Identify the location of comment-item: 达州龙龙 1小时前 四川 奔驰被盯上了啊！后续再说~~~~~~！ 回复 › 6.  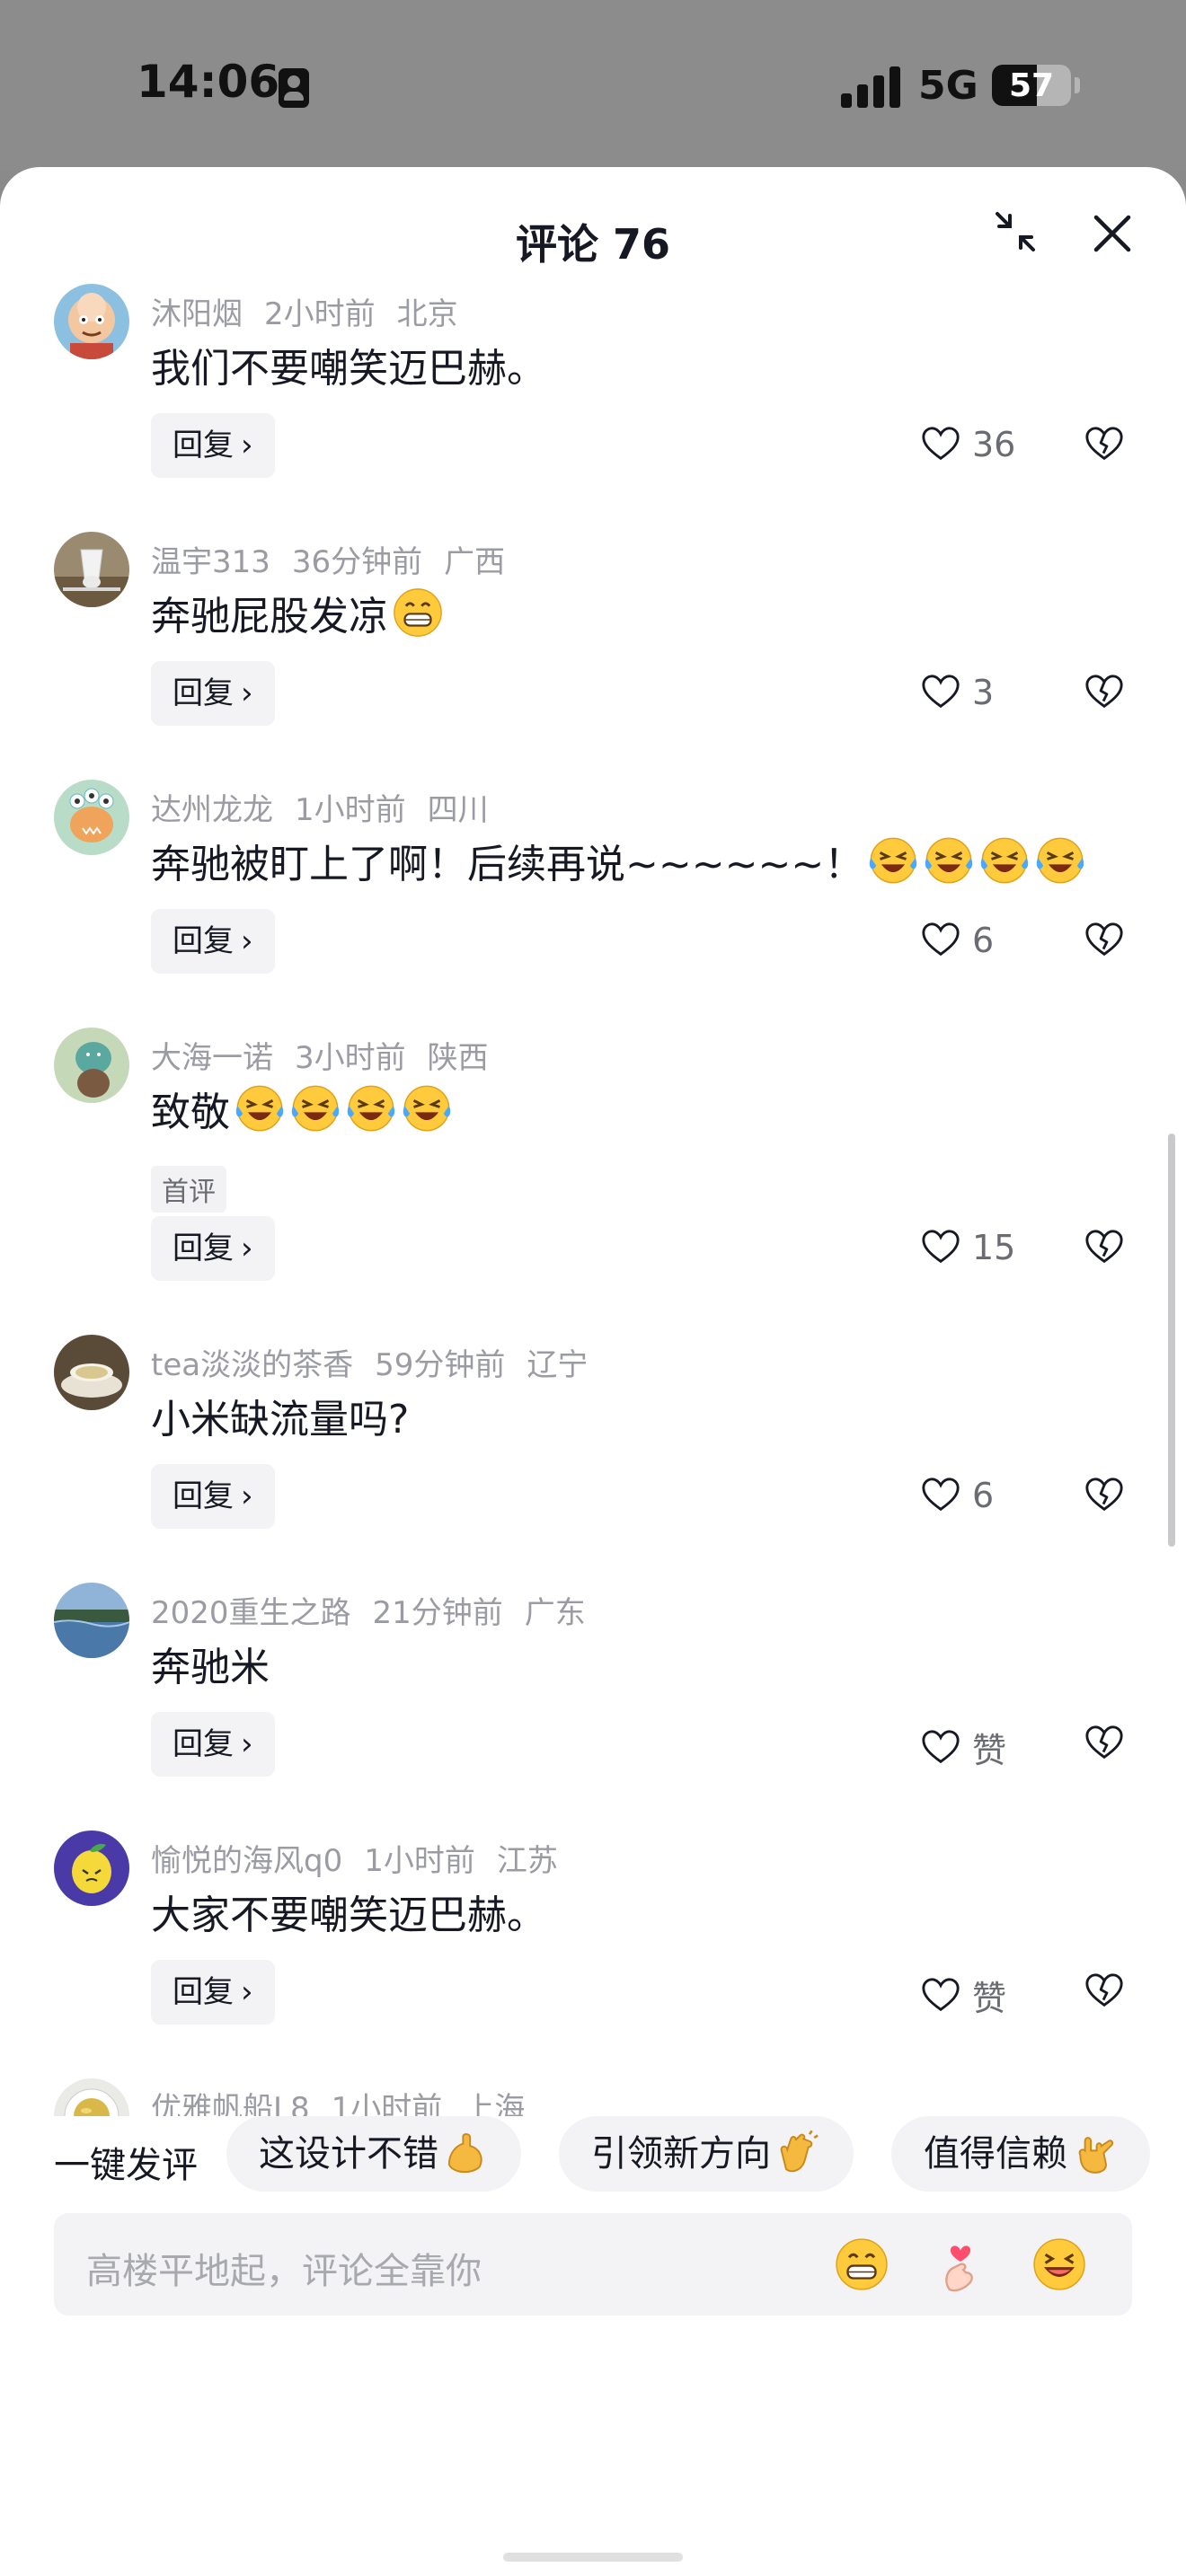
(593, 904).